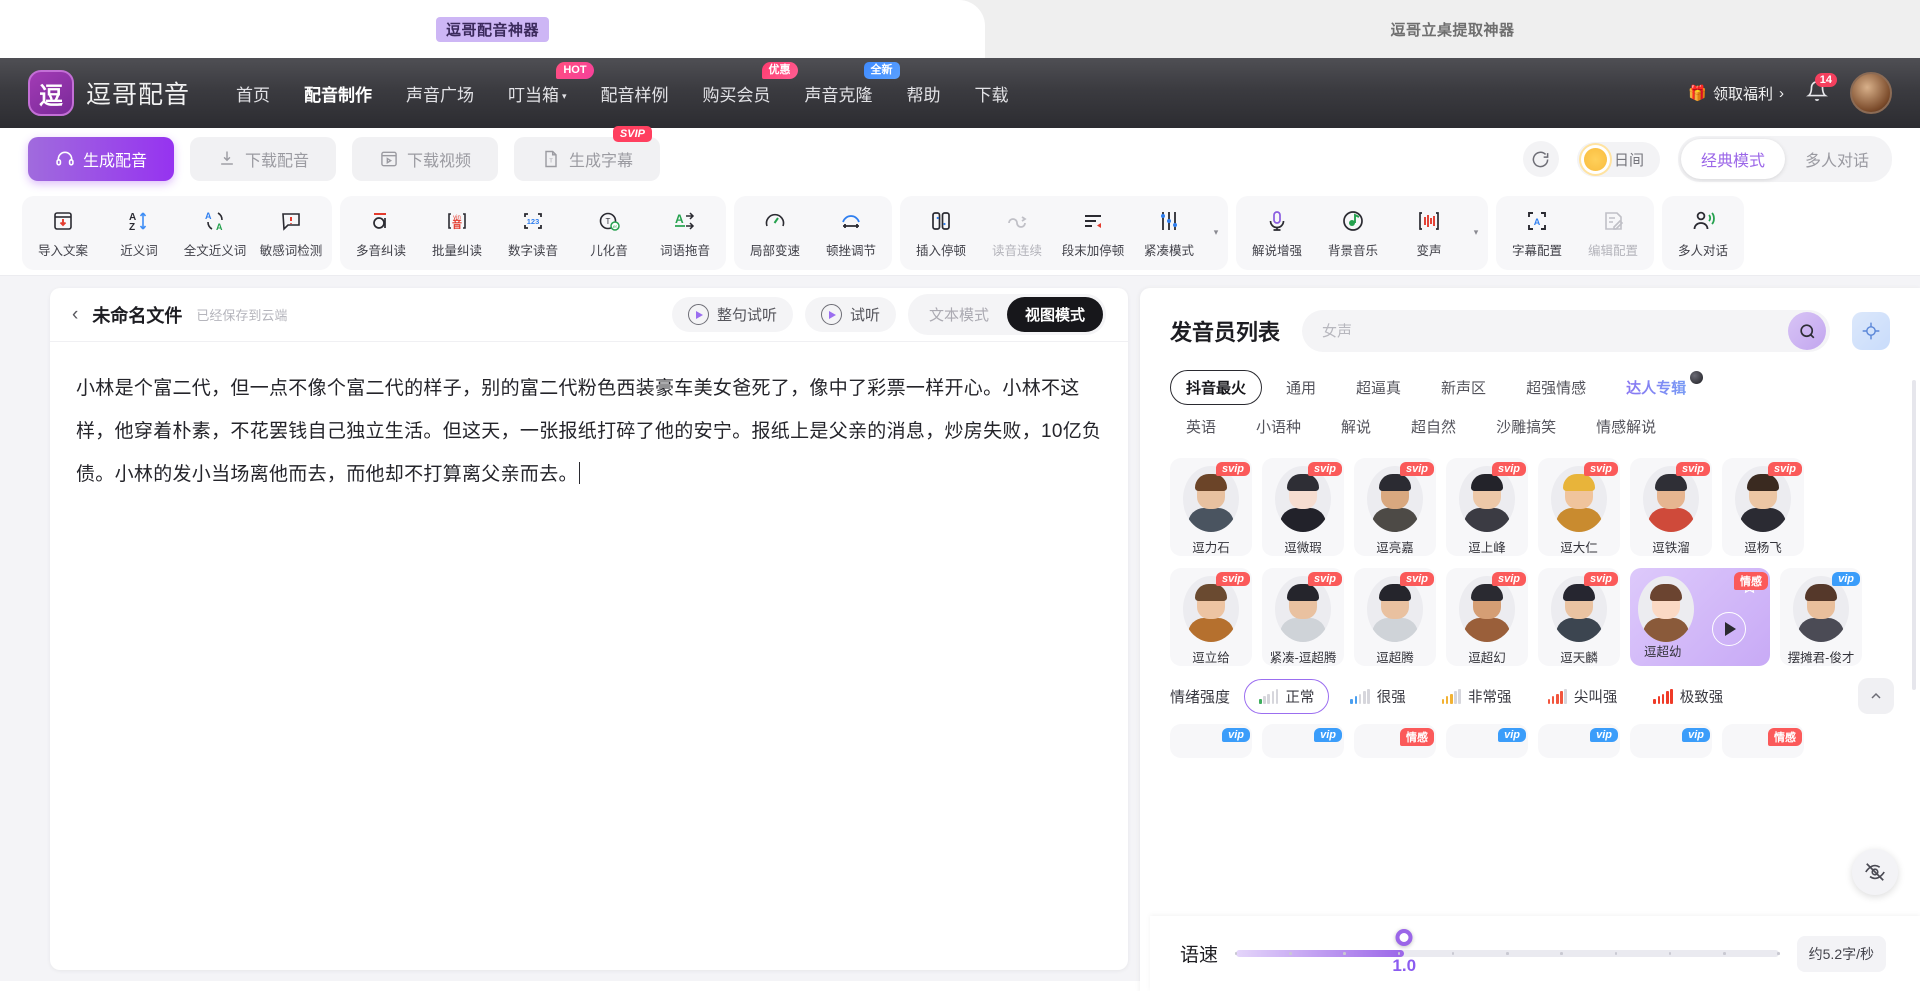  What do you see at coordinates (852, 86) in the screenshot?
I see `nav-link-6: 声音克隆 全新` at bounding box center [852, 86].